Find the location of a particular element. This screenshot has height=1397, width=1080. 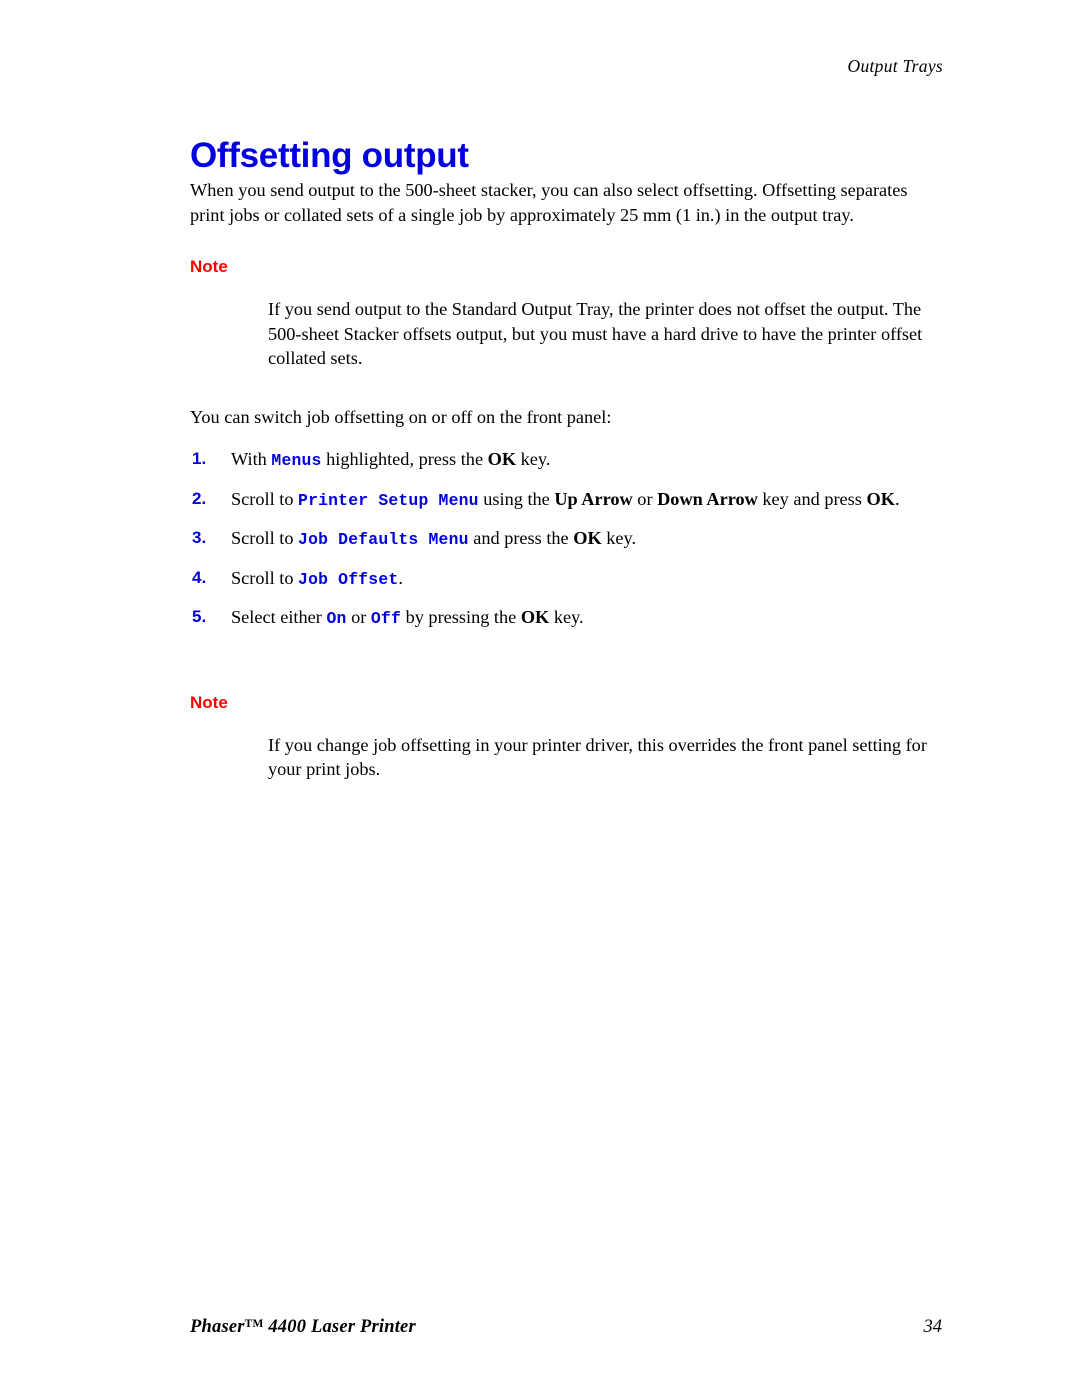

key-label: Up Arrow is located at coordinates (593, 498).